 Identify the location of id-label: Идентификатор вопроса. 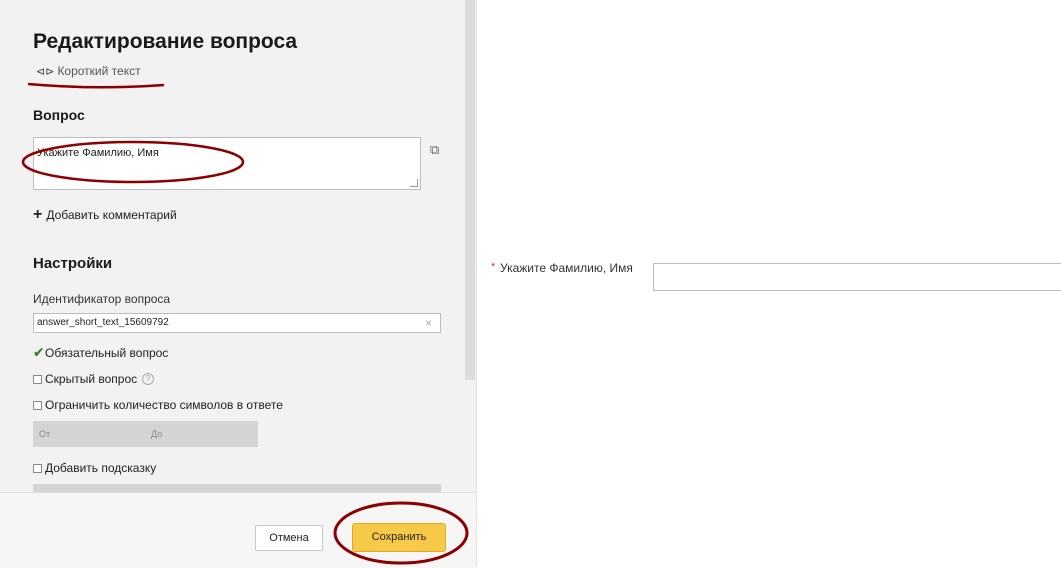
(102, 299).